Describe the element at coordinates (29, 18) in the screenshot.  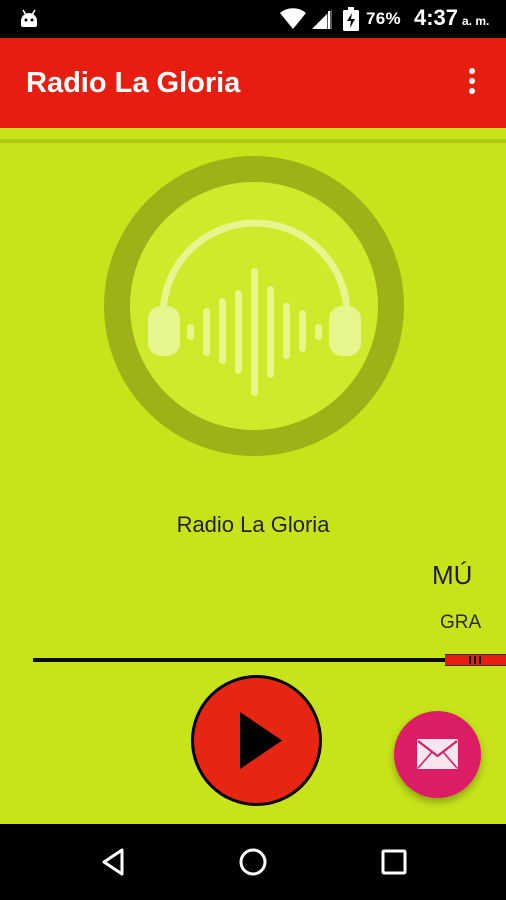
I see `android-icon` at that location.